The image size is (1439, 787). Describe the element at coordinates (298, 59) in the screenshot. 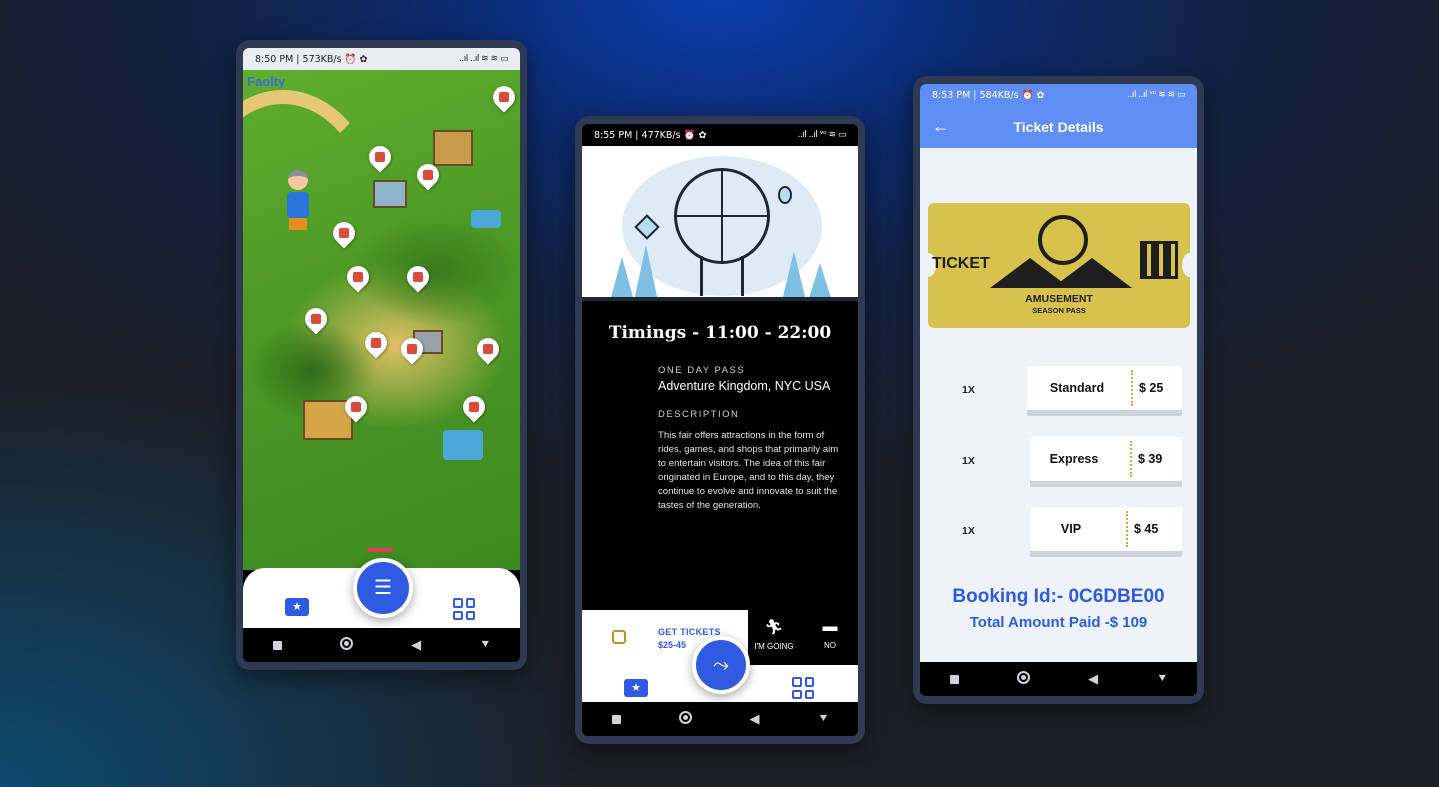

I see `status-time: 8:50 PM | 573KB/s` at that location.